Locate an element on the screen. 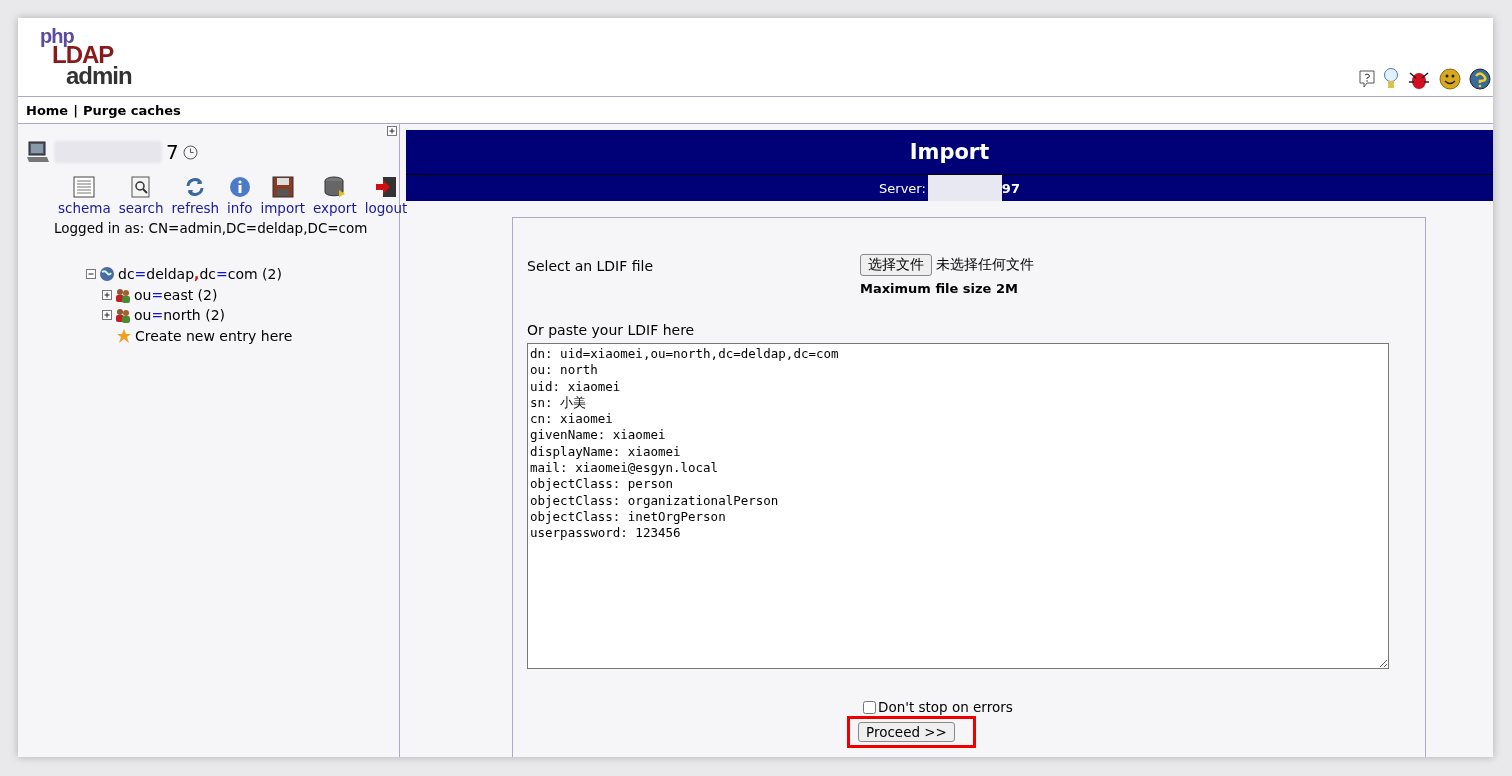  checkbox-label: Don't stop on errors is located at coordinates (945, 707).